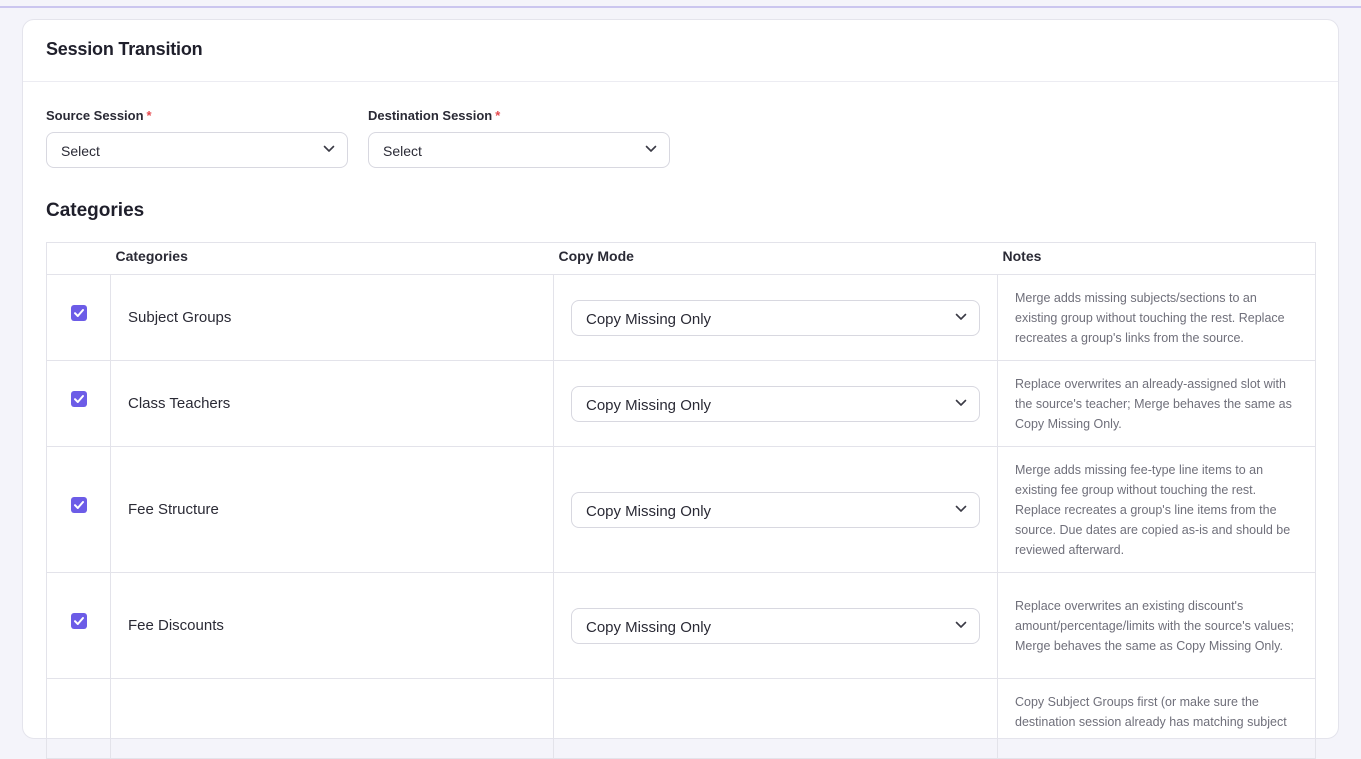  What do you see at coordinates (95, 115) in the screenshot?
I see `source-session-label: Source Session` at bounding box center [95, 115].